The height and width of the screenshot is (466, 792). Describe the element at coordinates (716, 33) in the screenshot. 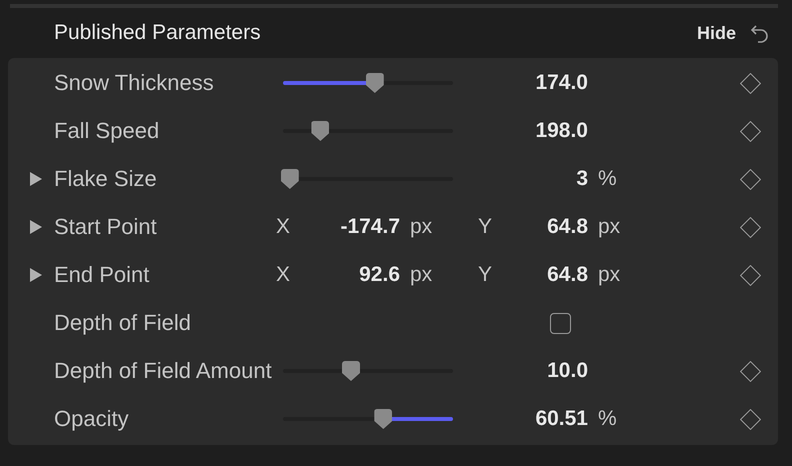

I see `hide-button: Hide` at that location.